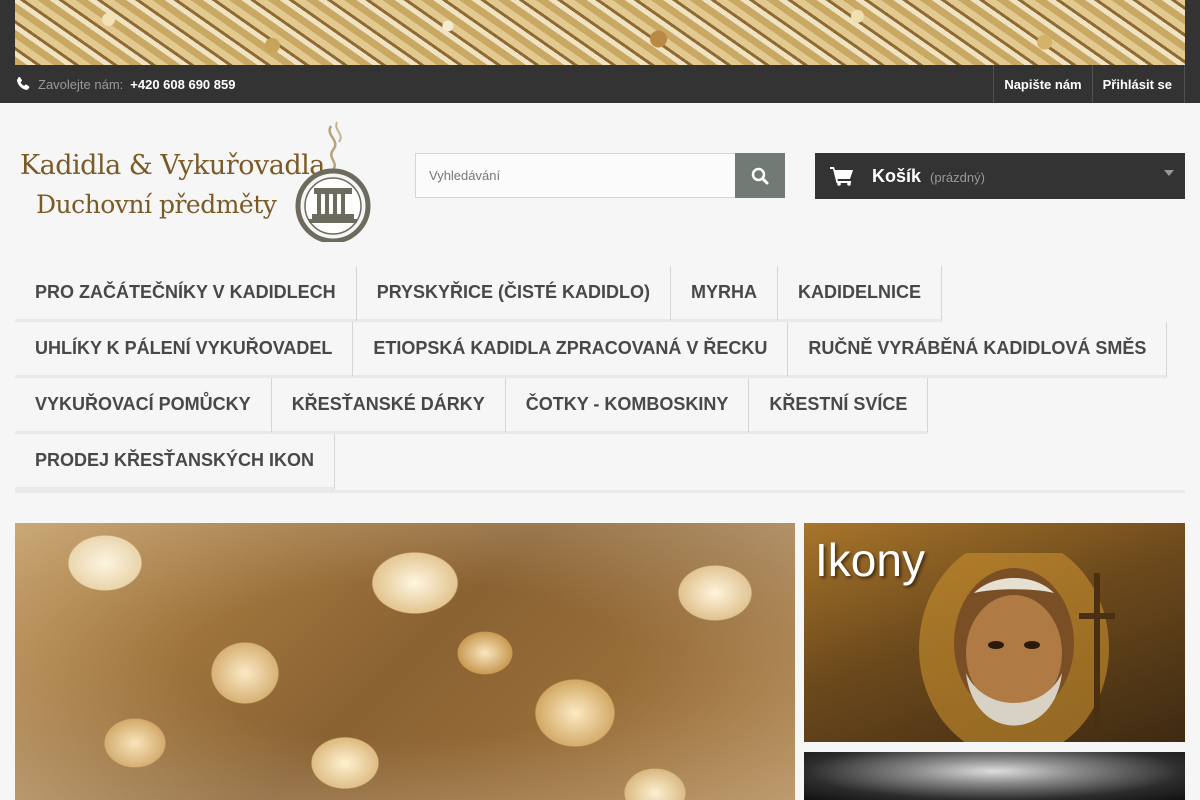  Describe the element at coordinates (571, 350) in the screenshot. I see `menu-item-ethiopian-incense: Etiopská kadidla zpracovaná v Řecku` at that location.